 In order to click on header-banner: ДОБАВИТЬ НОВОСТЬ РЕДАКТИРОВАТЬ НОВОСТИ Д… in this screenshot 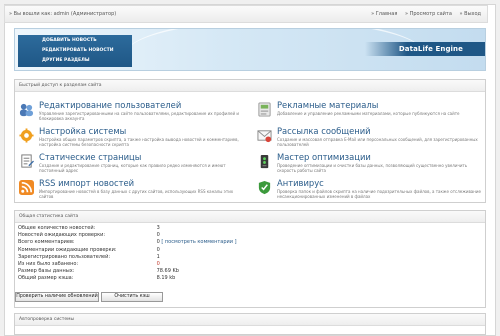, I will do `click(250, 49)`.